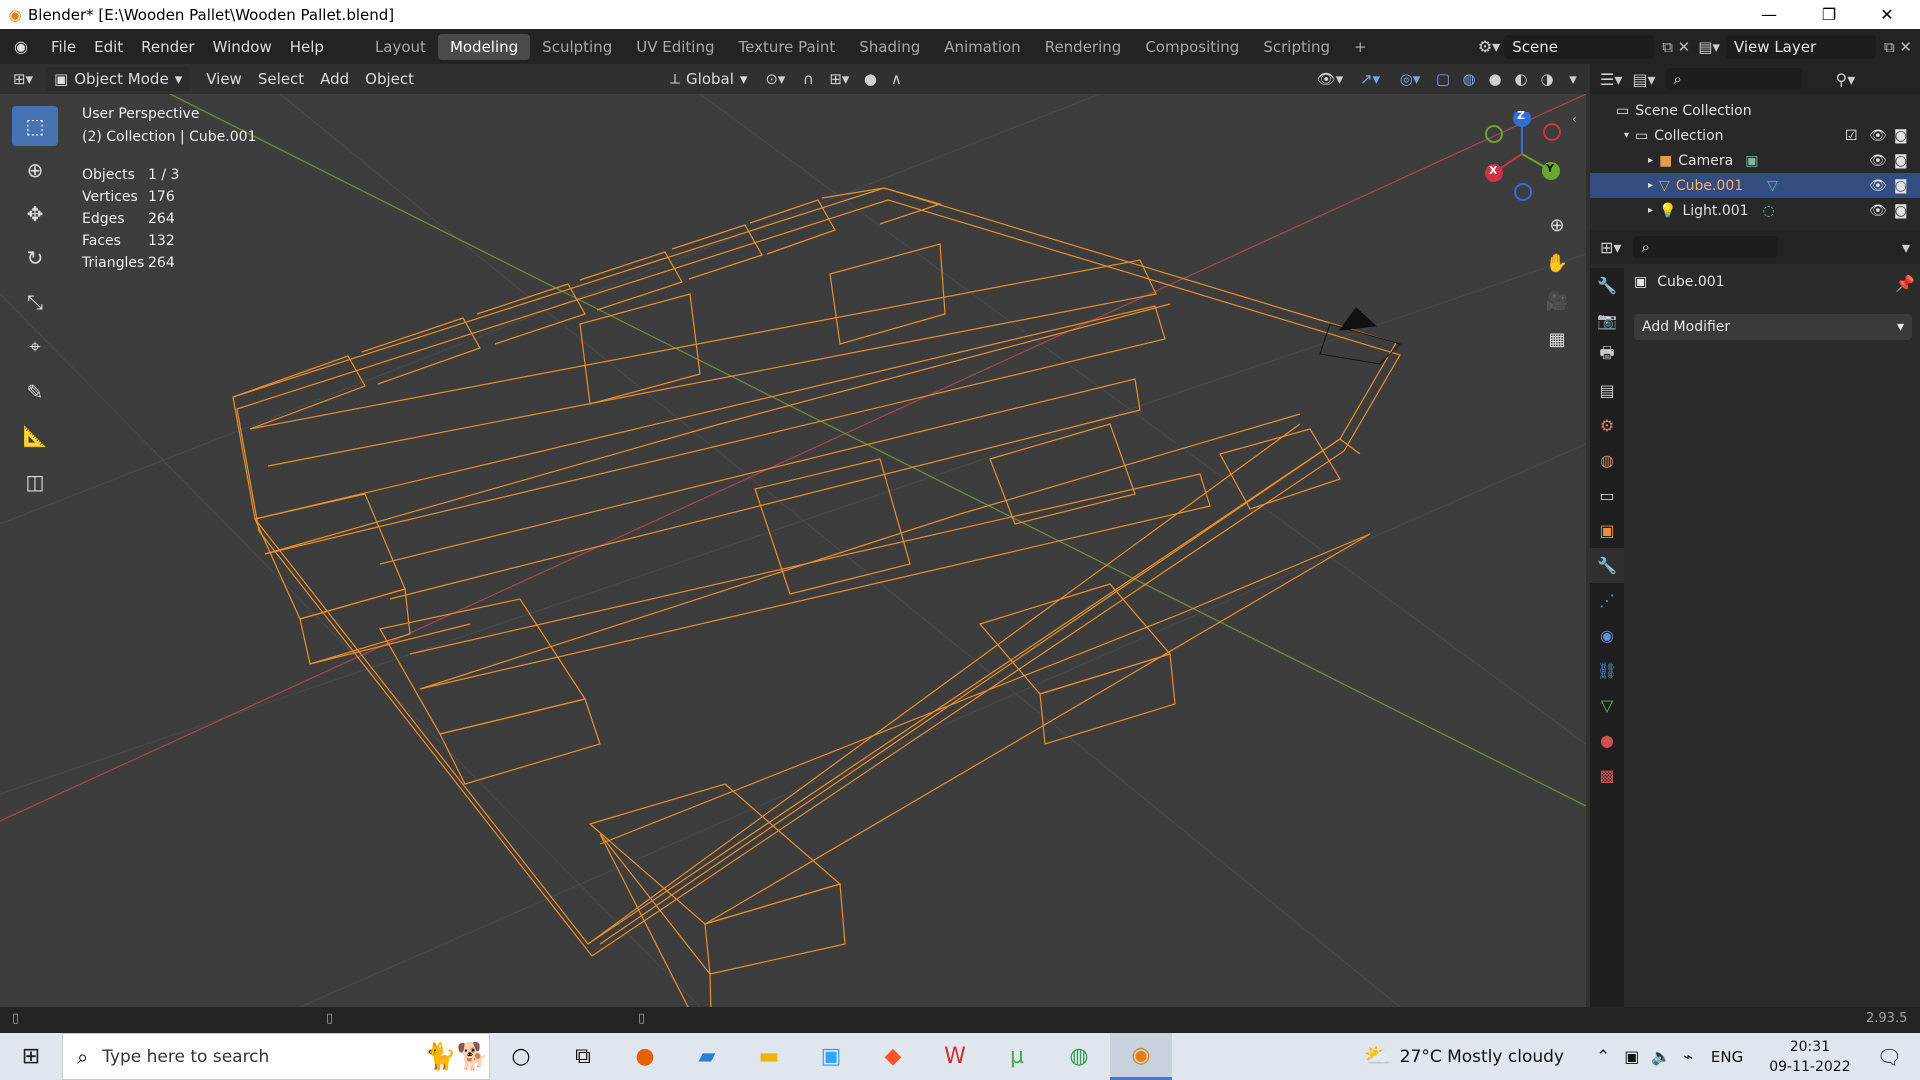  Describe the element at coordinates (1296, 47) in the screenshot. I see `tab-scripting: Scripting` at that location.